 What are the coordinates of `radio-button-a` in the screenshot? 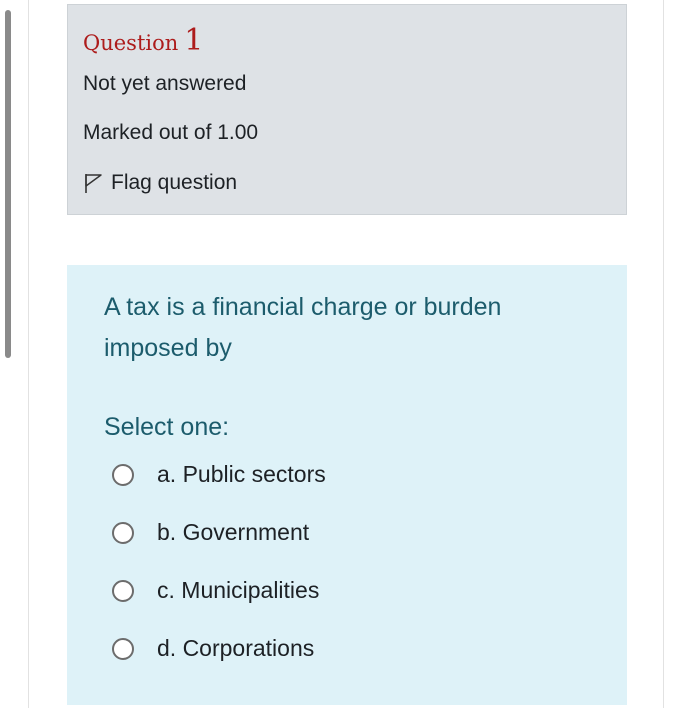 It's located at (123, 474).